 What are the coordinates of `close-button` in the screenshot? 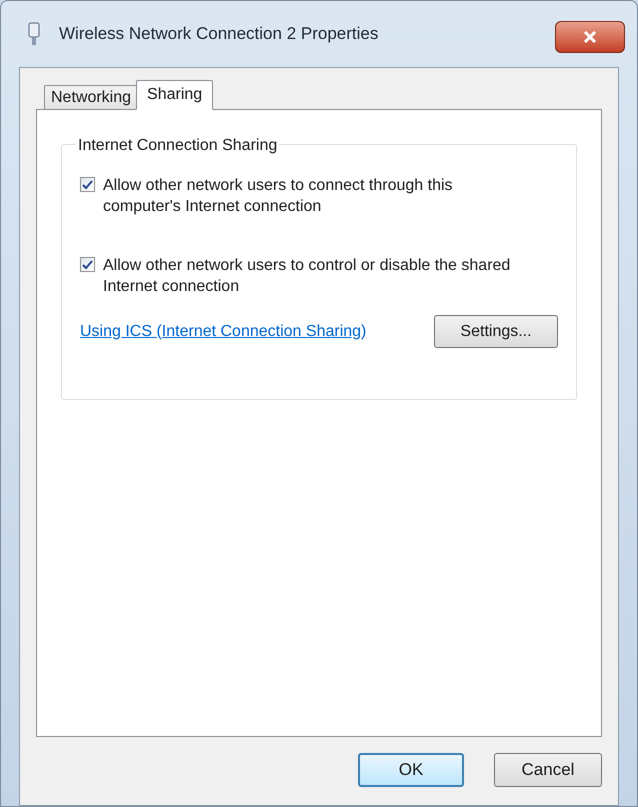 It's located at (590, 37).